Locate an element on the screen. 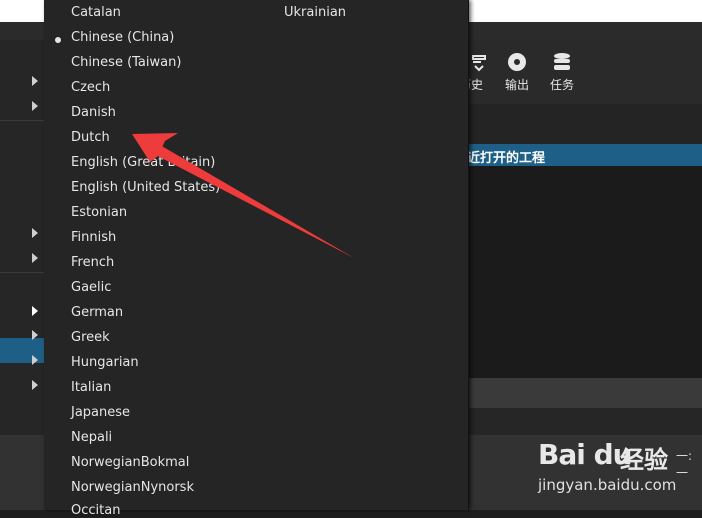 The width and height of the screenshot is (702, 518). baidu-url-text: jingyan.baidu.com is located at coordinates (607, 485).